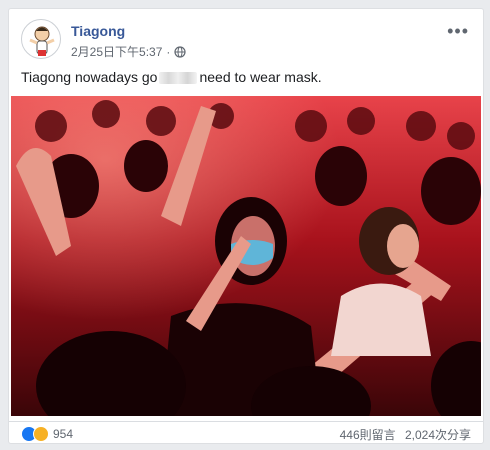 The height and width of the screenshot is (450, 490). Describe the element at coordinates (458, 31) in the screenshot. I see `more-dots-icon: •••` at that location.